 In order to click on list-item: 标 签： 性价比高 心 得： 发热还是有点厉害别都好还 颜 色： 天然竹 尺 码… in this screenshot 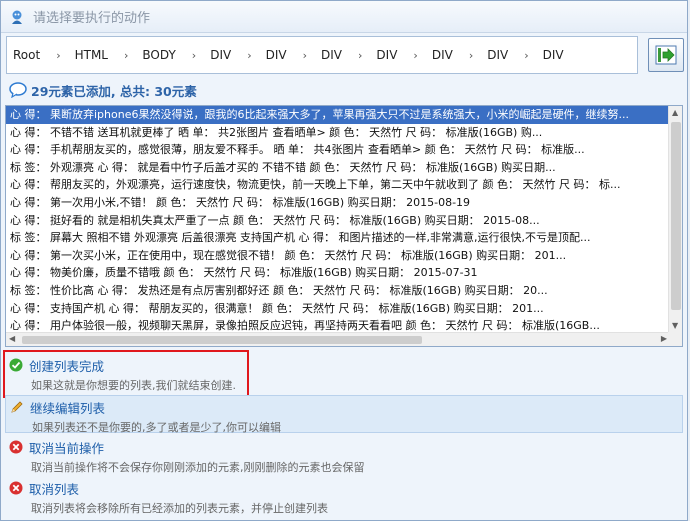, I will do `click(338, 291)`.